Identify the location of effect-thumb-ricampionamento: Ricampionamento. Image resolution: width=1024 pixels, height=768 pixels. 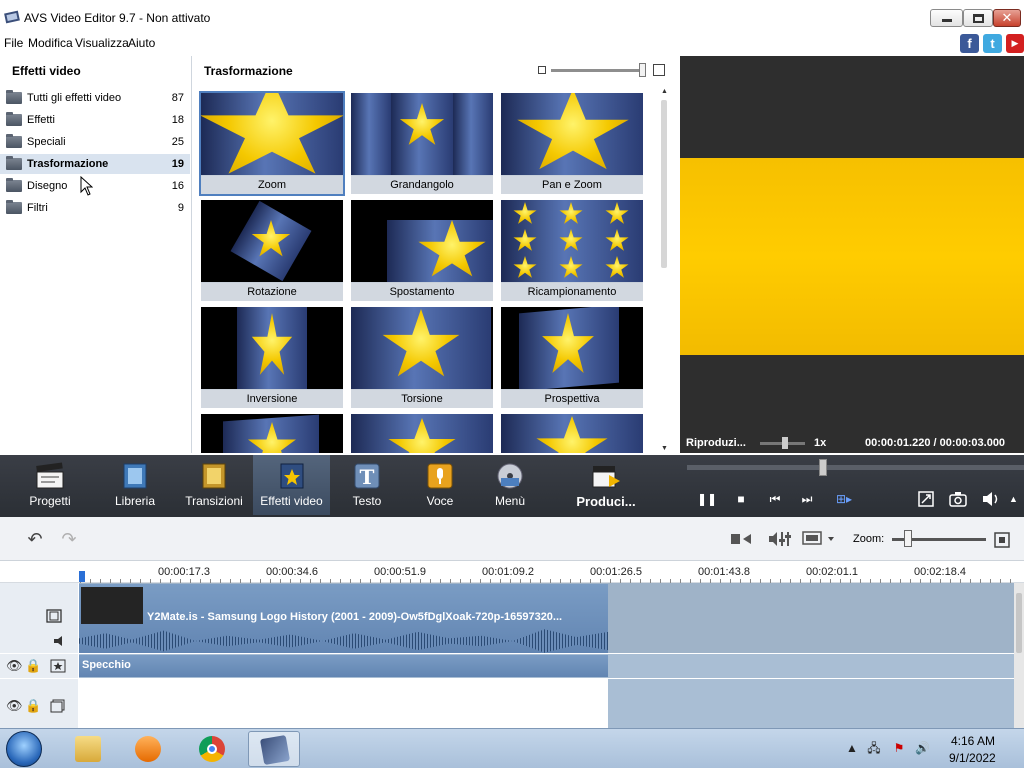
(572, 250).